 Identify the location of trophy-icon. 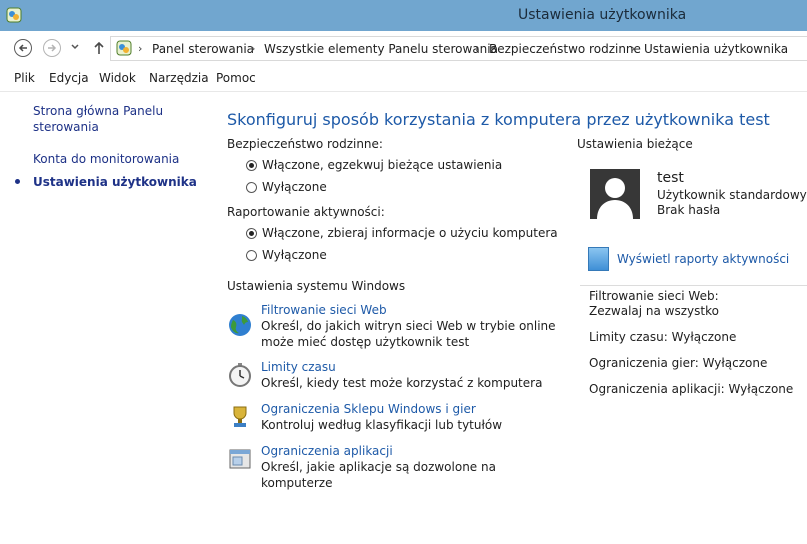
(240, 416).